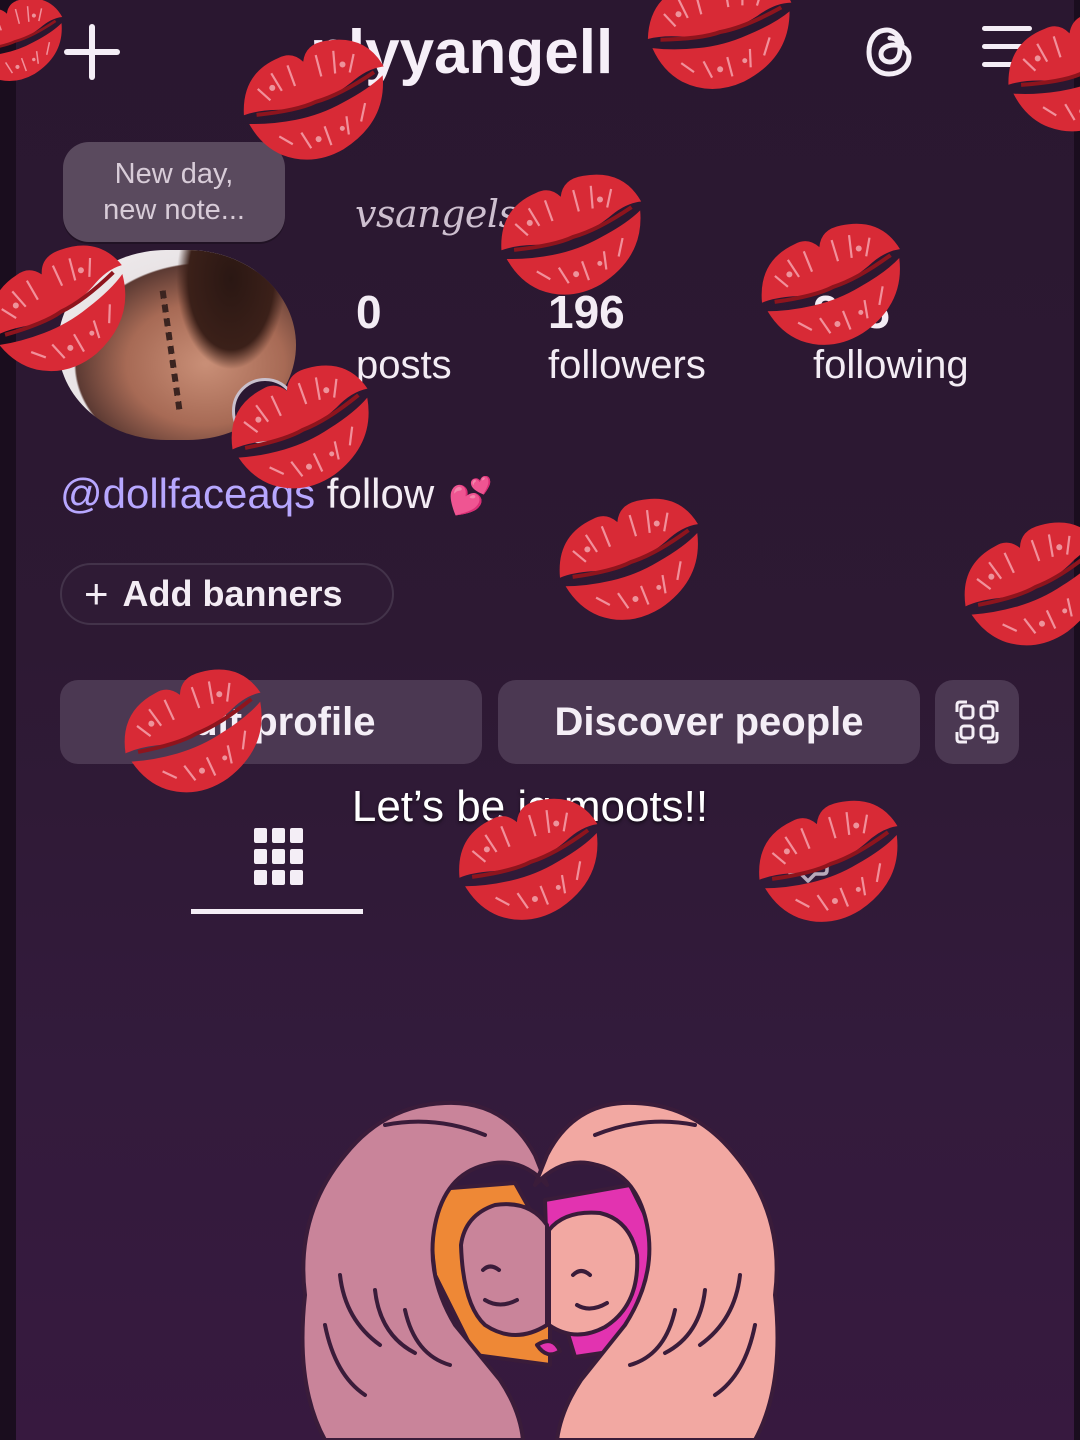 Image resolution: width=1080 pixels, height=1440 pixels. I want to click on two-hearts-emoji: 💕, so click(471, 495).